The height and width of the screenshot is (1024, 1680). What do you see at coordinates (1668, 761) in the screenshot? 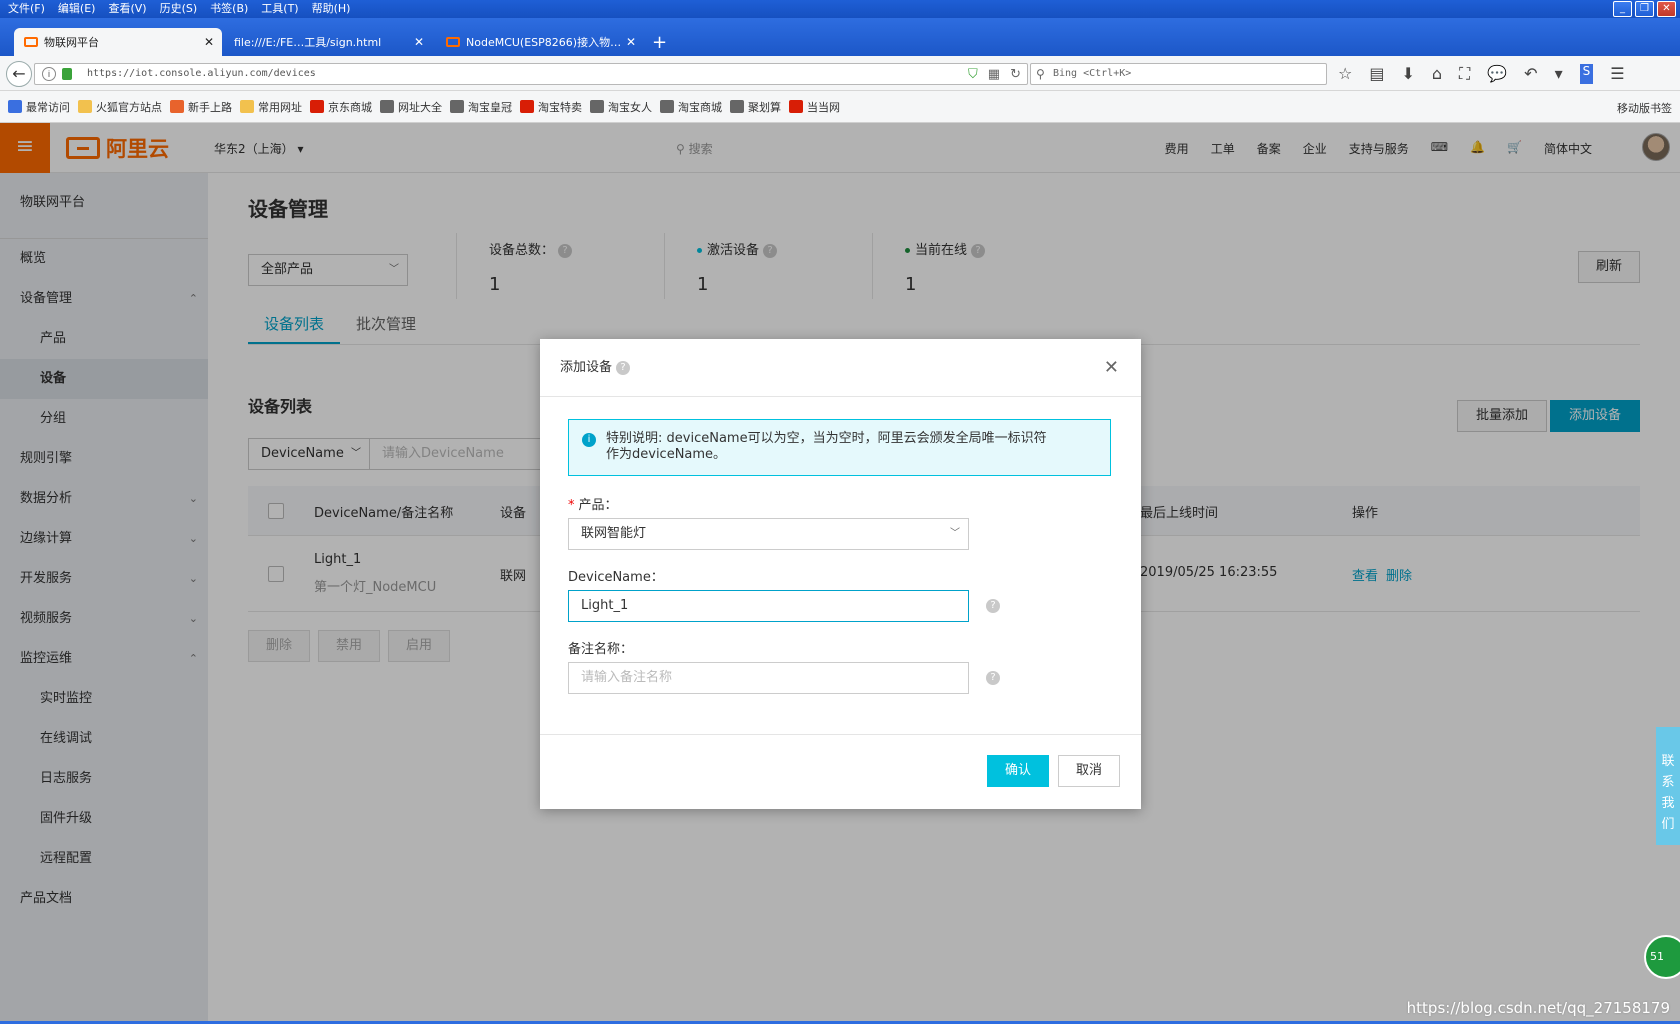
I see `contact-us-char: 联` at bounding box center [1668, 761].